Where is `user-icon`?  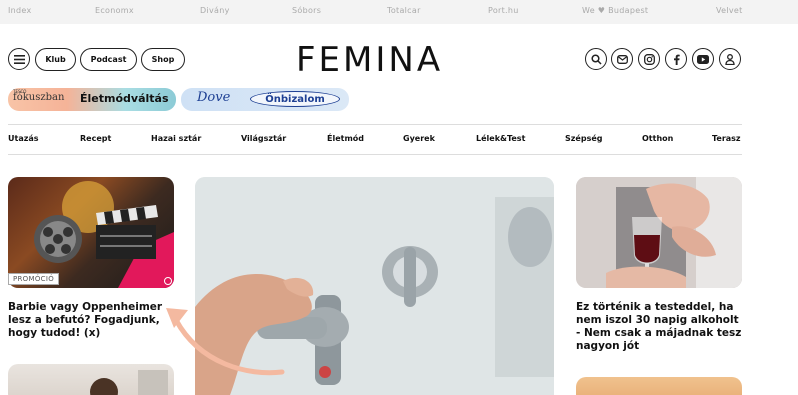 user-icon is located at coordinates (730, 59).